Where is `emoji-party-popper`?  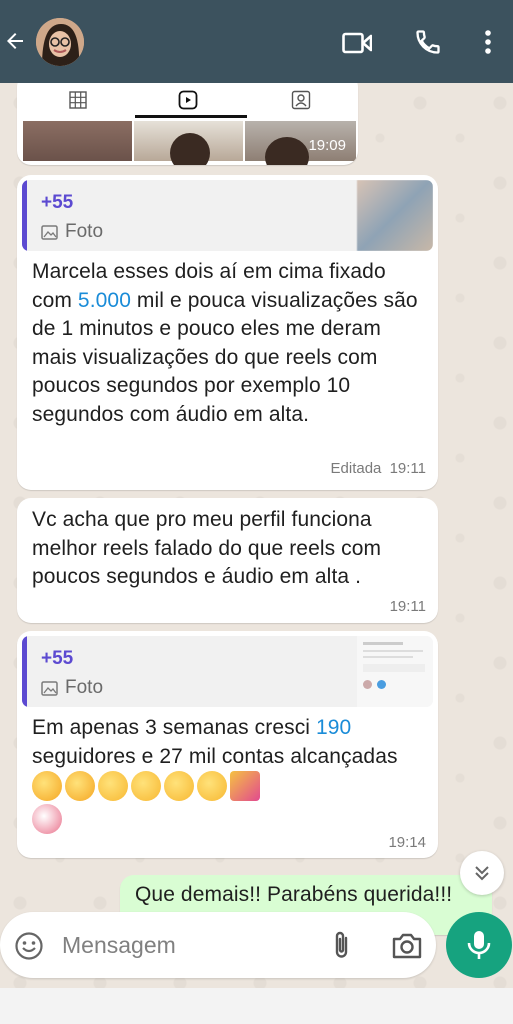
emoji-party-popper is located at coordinates (245, 786).